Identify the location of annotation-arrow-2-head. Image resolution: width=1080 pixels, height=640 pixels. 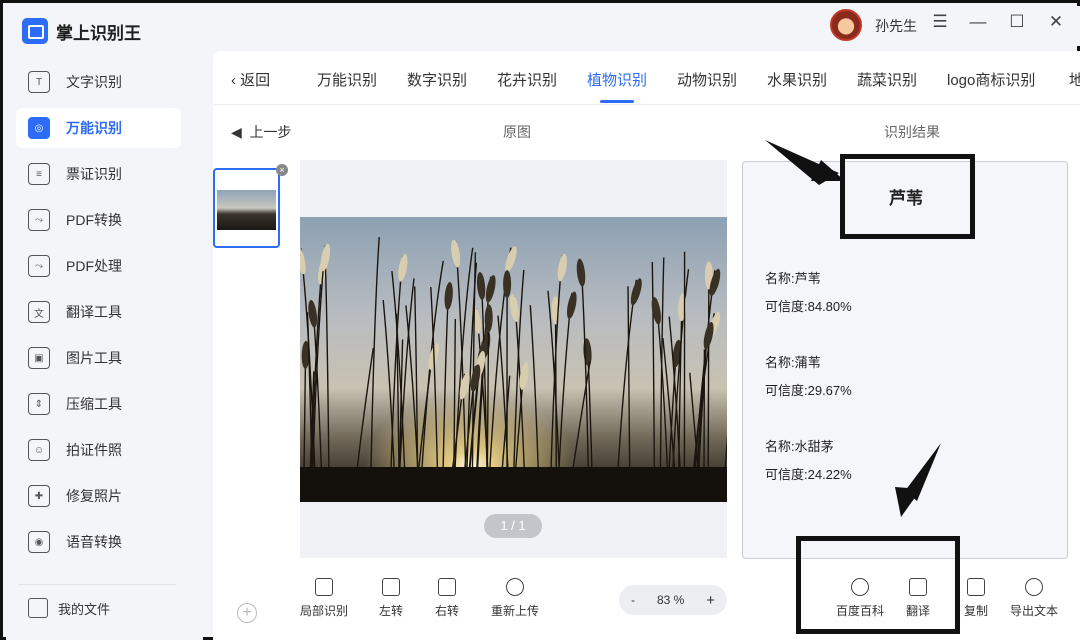
(908, 502).